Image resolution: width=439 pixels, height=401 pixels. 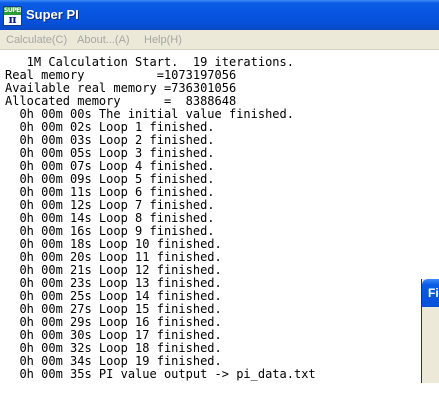 I want to click on menu-calculate: Calculate(C), so click(x=36, y=40).